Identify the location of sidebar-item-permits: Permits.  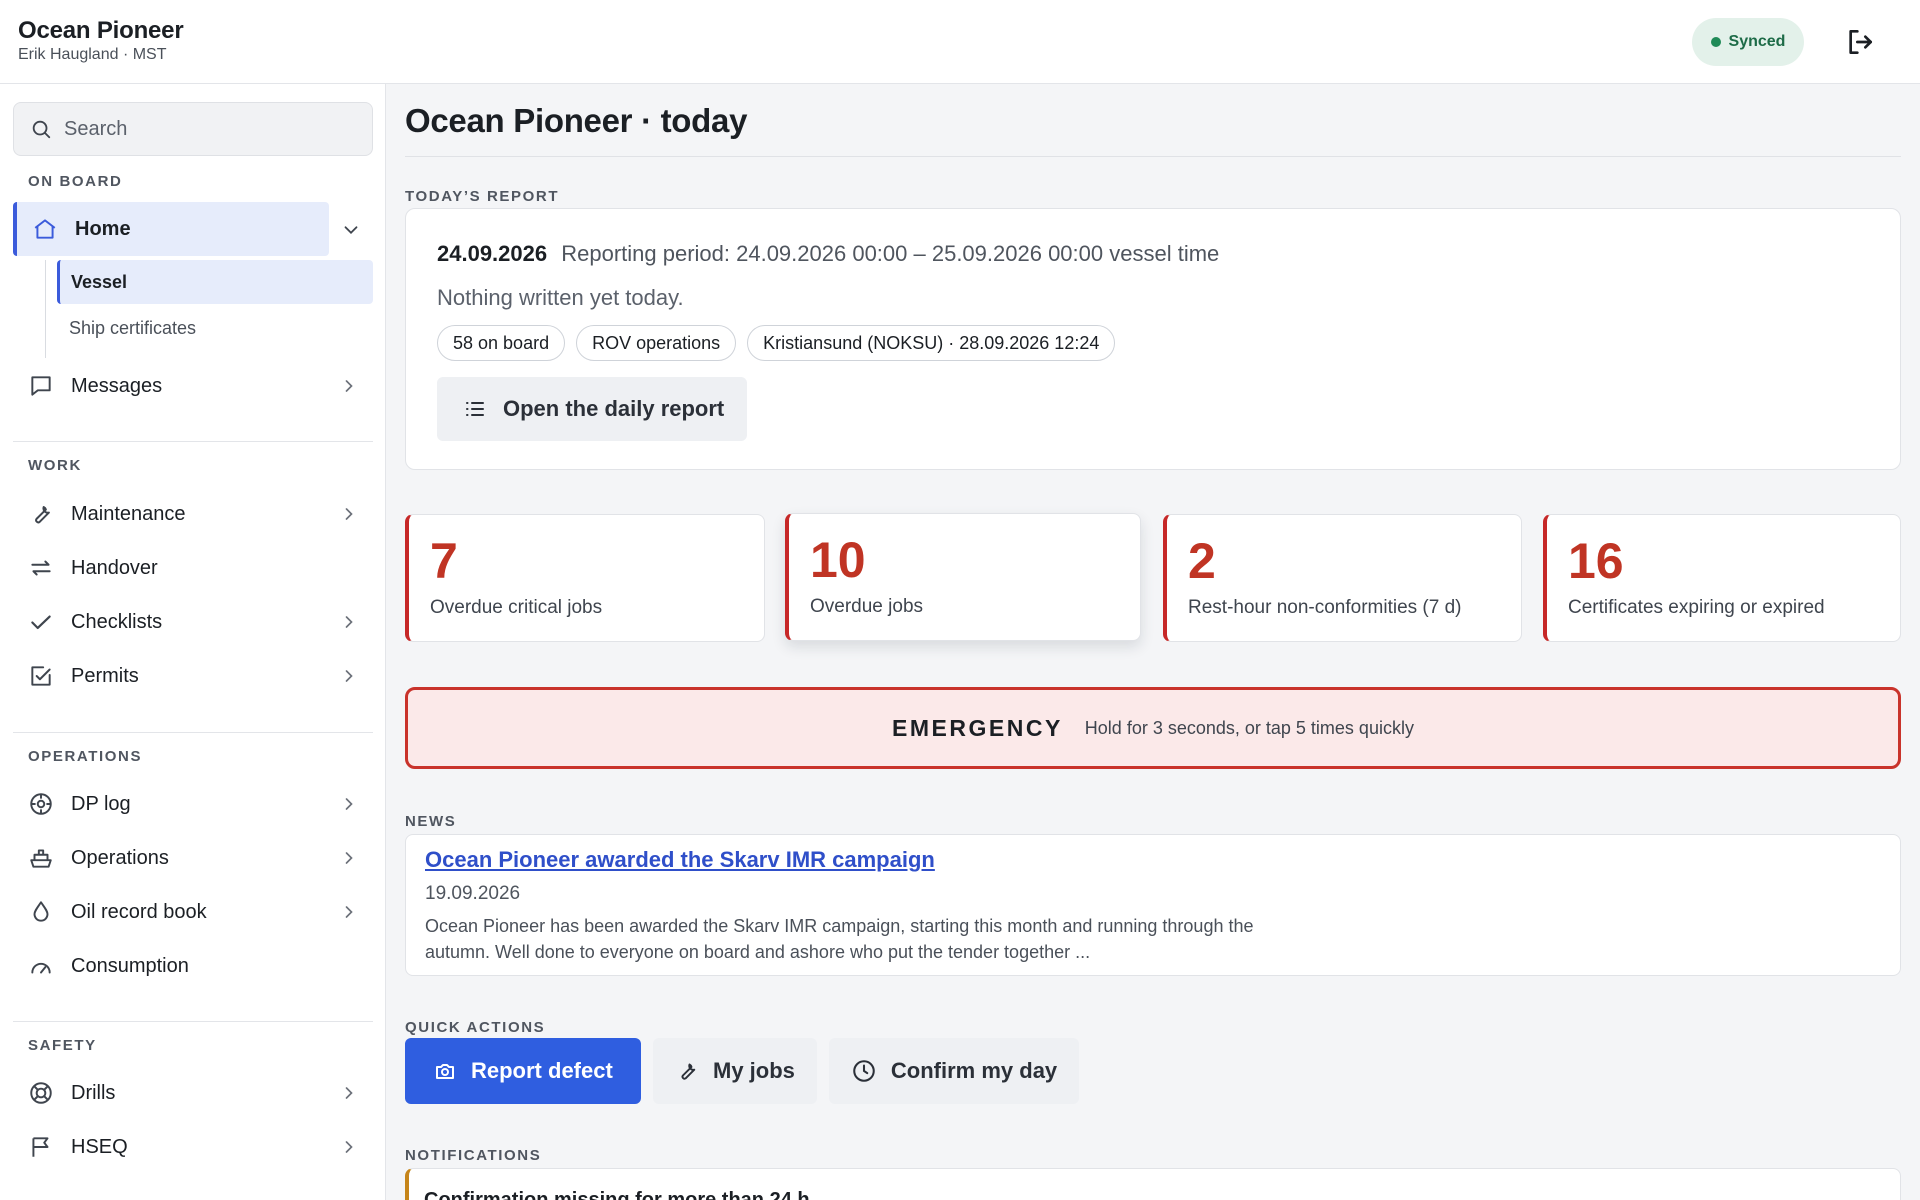
(193, 676).